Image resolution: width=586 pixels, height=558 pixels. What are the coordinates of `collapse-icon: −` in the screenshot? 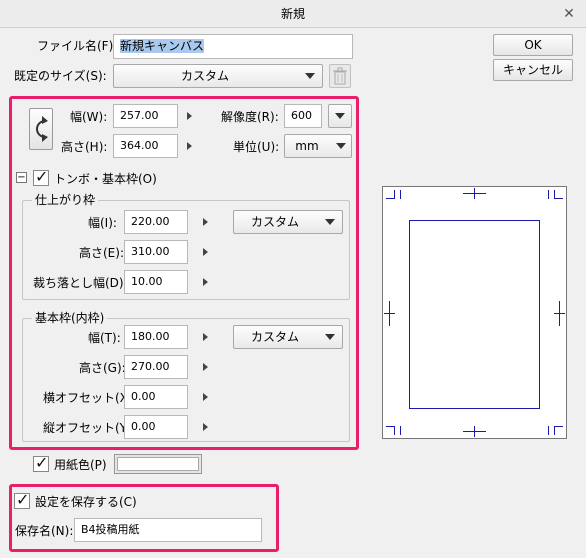 It's located at (21, 177).